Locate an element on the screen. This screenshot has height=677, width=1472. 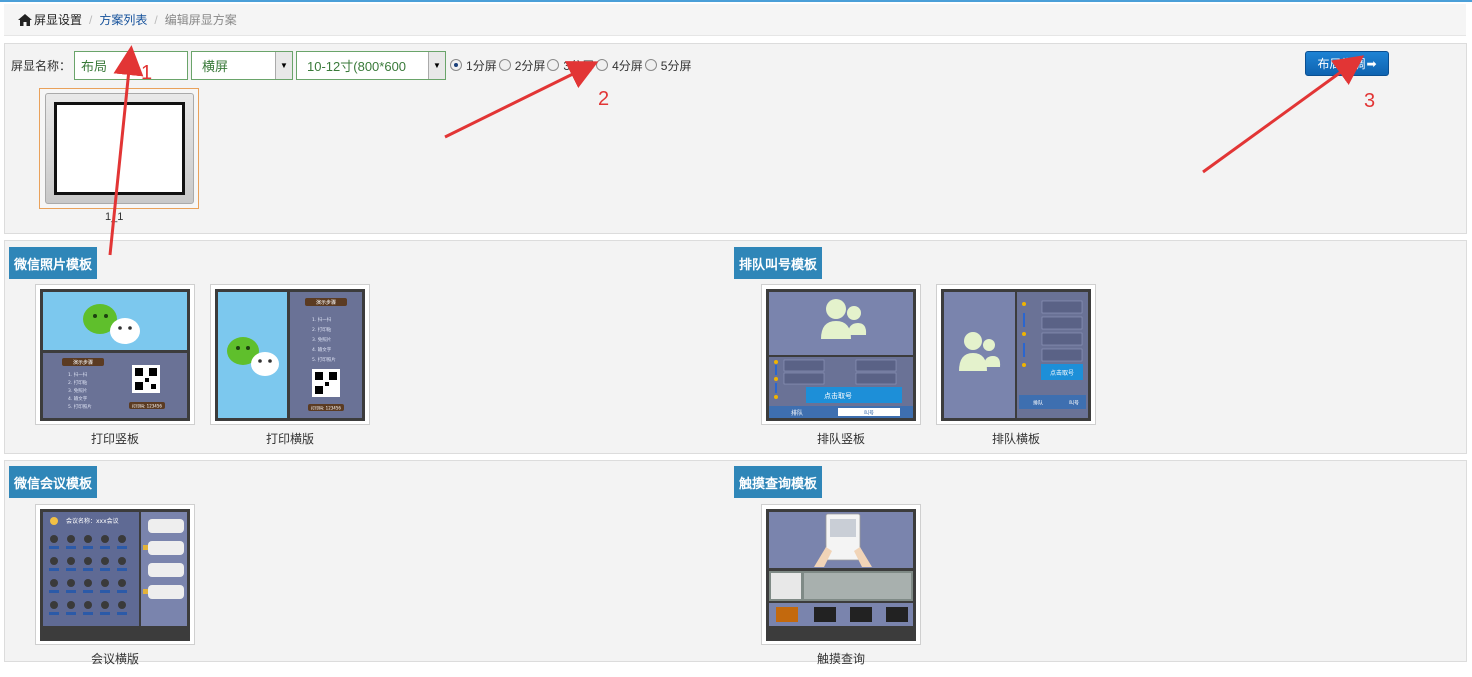
annotation-number-3: 3 is located at coordinates (1370, 101).